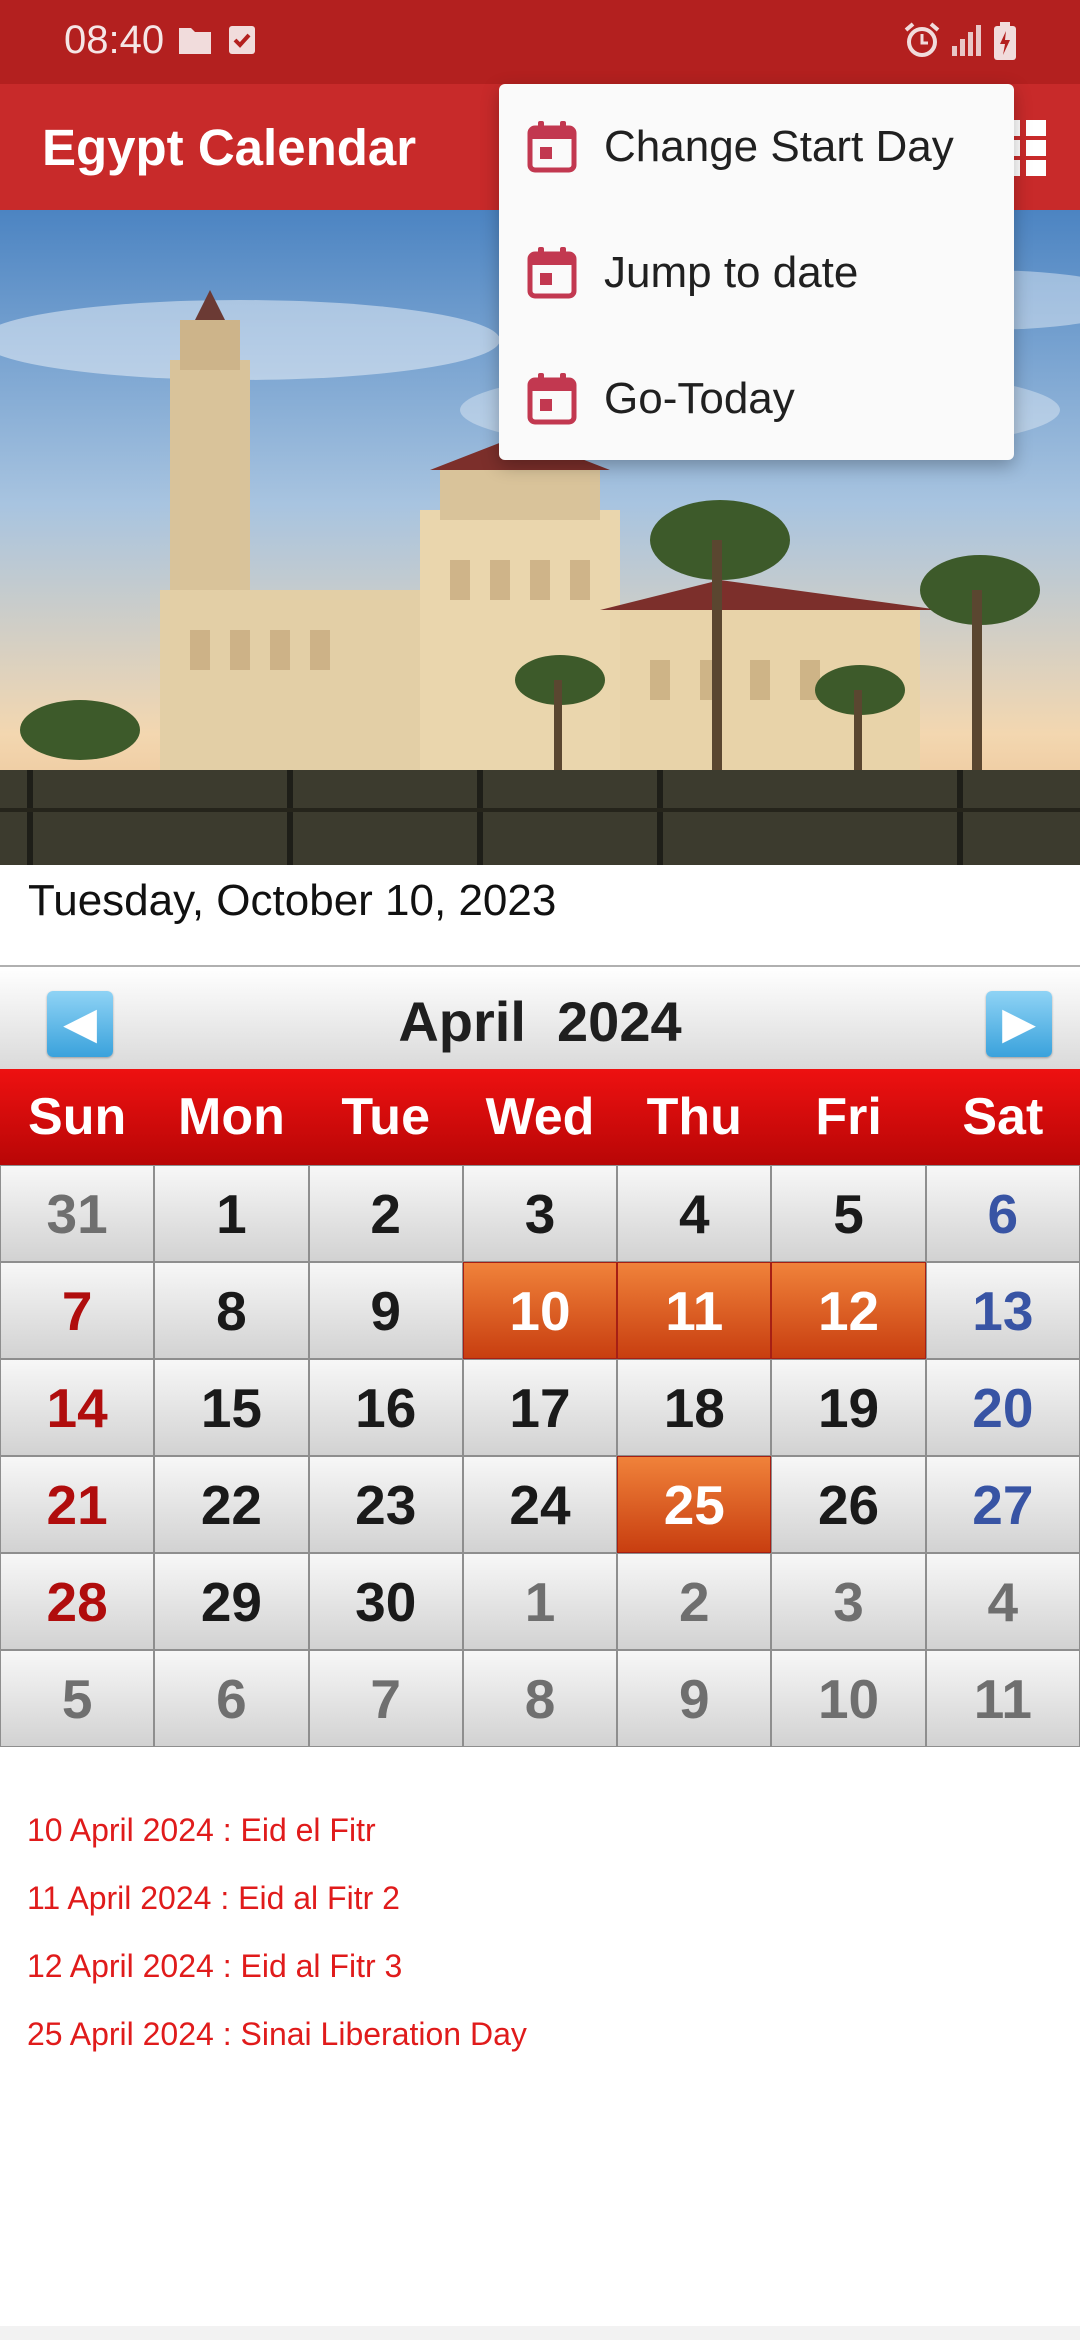 Image resolution: width=1080 pixels, height=2340 pixels. What do you see at coordinates (231, 1117) in the screenshot?
I see `weekday-mon: Mon` at bounding box center [231, 1117].